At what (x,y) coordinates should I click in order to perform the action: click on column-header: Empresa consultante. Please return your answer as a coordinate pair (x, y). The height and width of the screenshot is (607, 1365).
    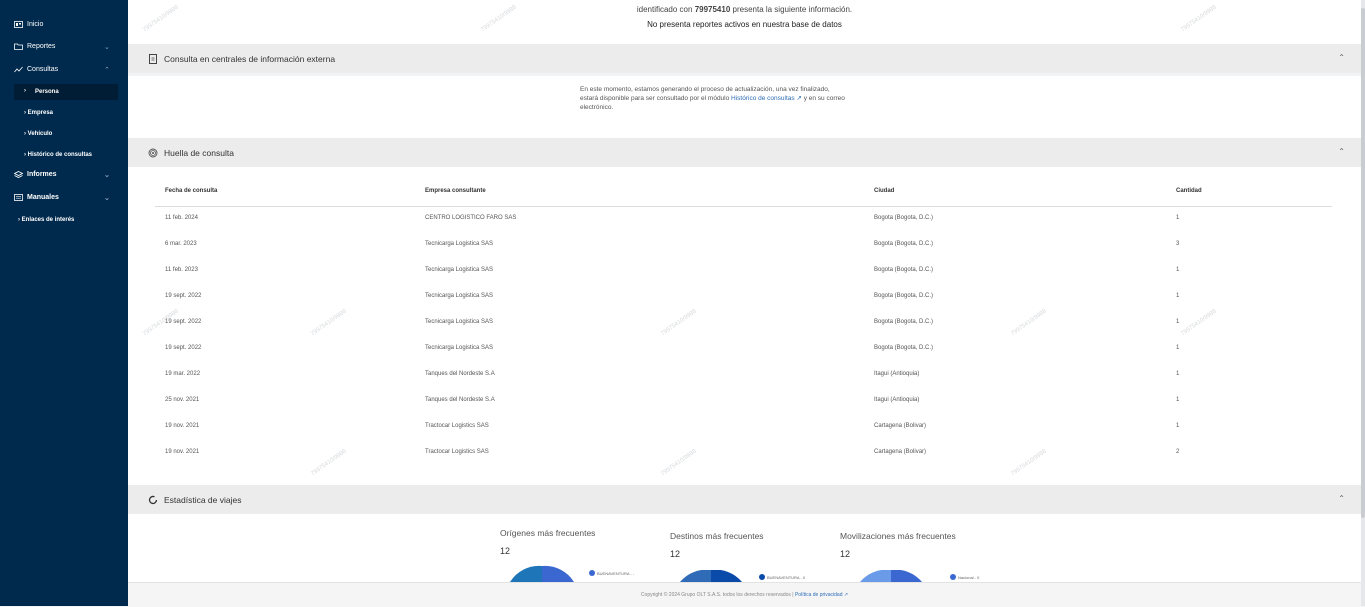
    Looking at the image, I should click on (455, 191).